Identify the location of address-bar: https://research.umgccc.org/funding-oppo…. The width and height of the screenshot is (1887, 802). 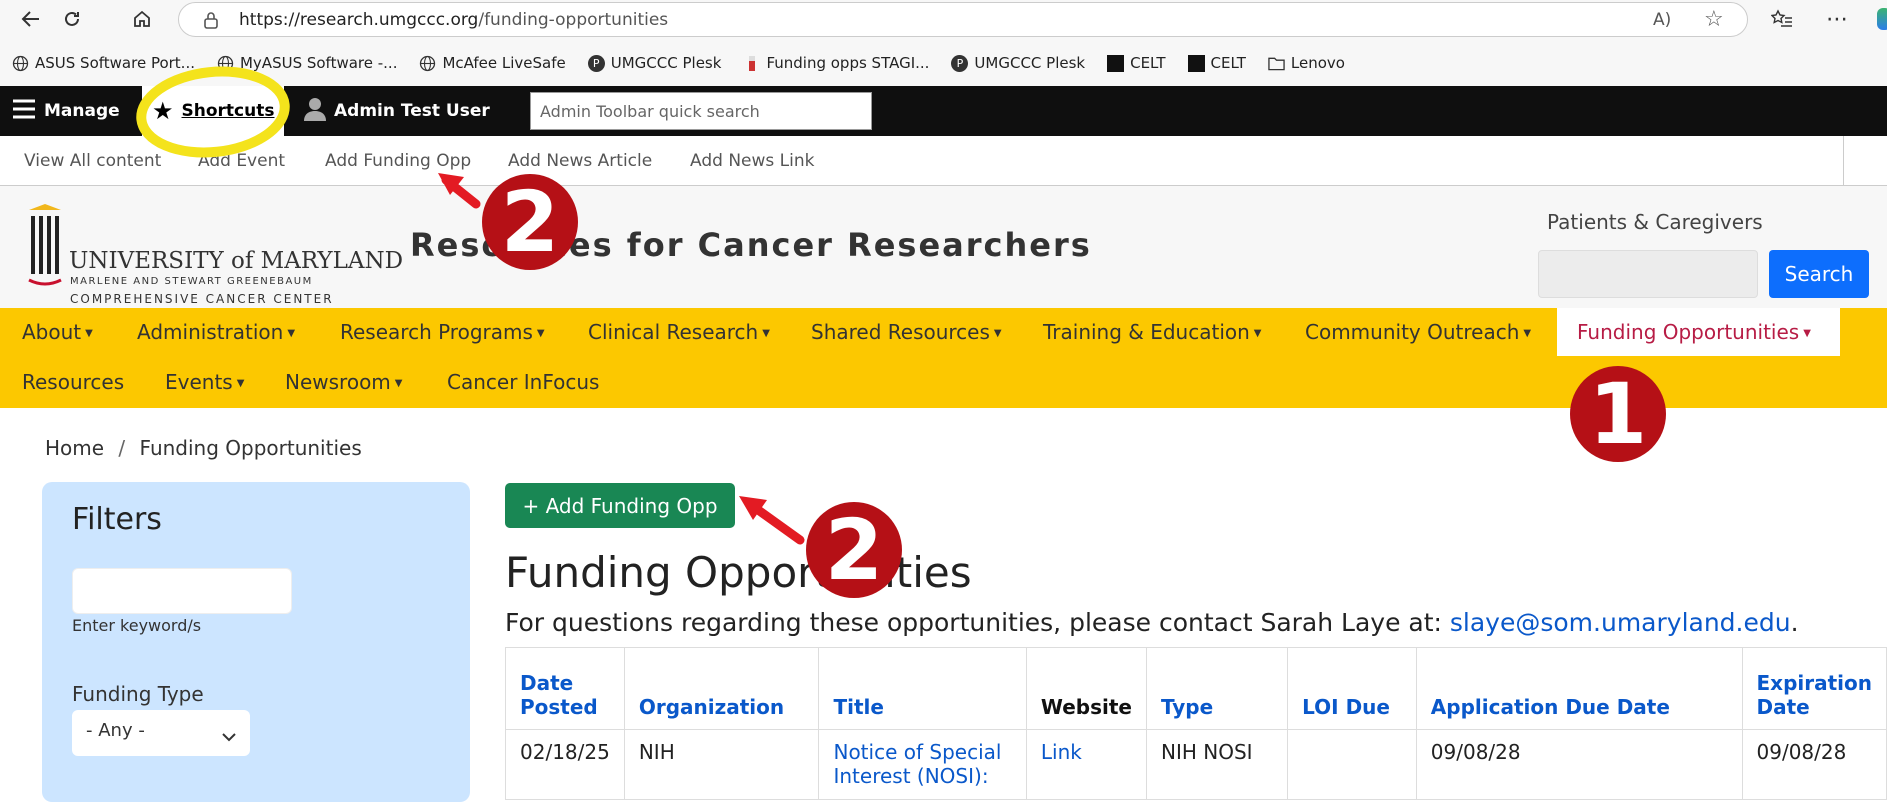
(963, 19).